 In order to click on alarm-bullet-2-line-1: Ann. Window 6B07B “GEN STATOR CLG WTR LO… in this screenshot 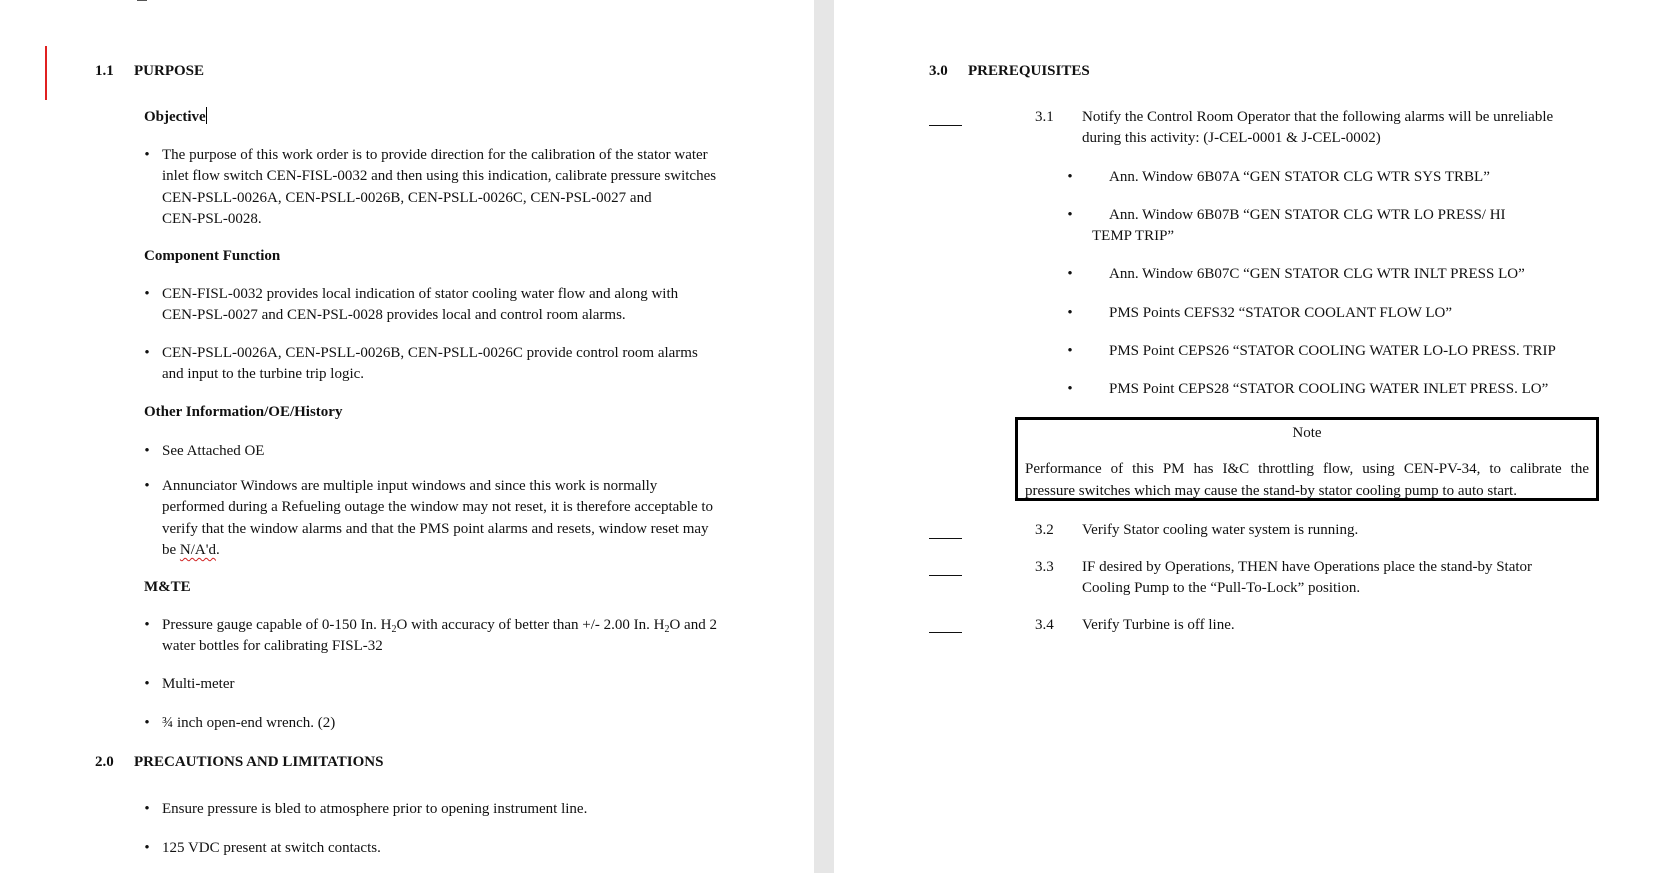, I will do `click(1307, 215)`.